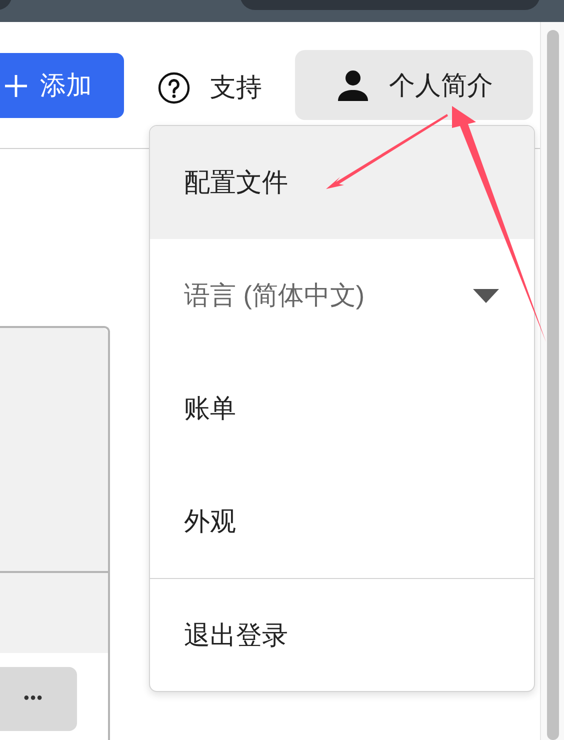  What do you see at coordinates (38, 699) in the screenshot?
I see `more-button: •••` at bounding box center [38, 699].